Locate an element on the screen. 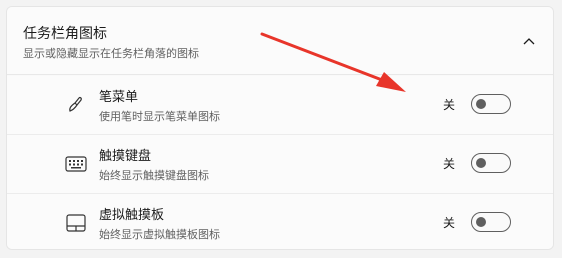  keyboard-icon is located at coordinates (76, 164).